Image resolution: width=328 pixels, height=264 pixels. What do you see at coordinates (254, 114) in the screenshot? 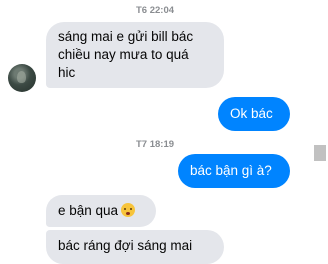
I see `outgoing-message: Ok bác` at bounding box center [254, 114].